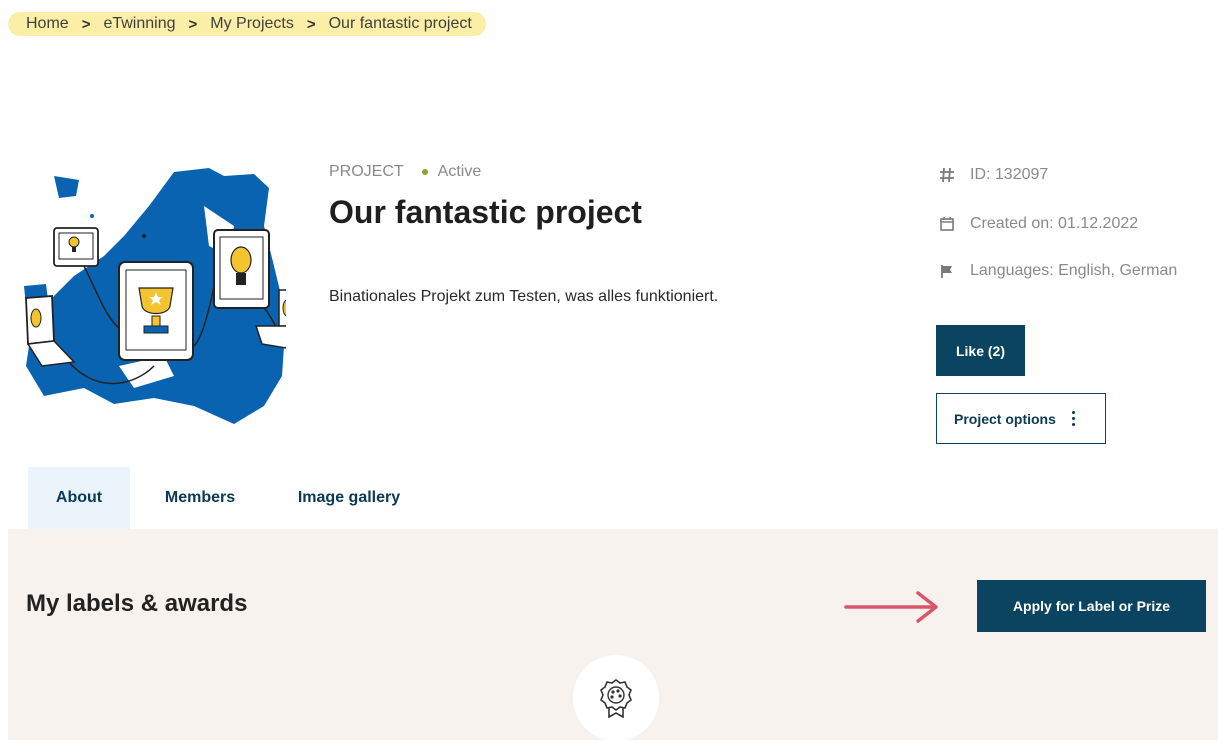 The image size is (1218, 741). Describe the element at coordinates (47, 24) in the screenshot. I see `breadcrumb-home: Home` at that location.